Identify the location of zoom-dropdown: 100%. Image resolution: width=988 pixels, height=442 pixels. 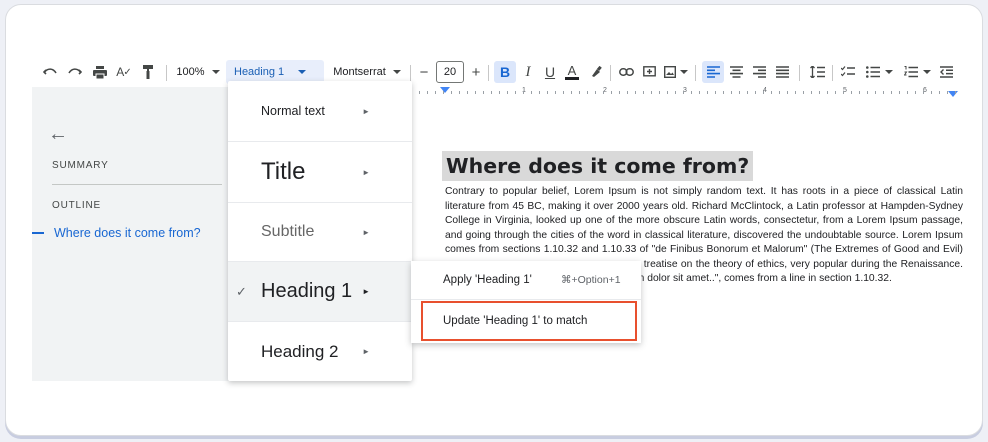
(198, 72).